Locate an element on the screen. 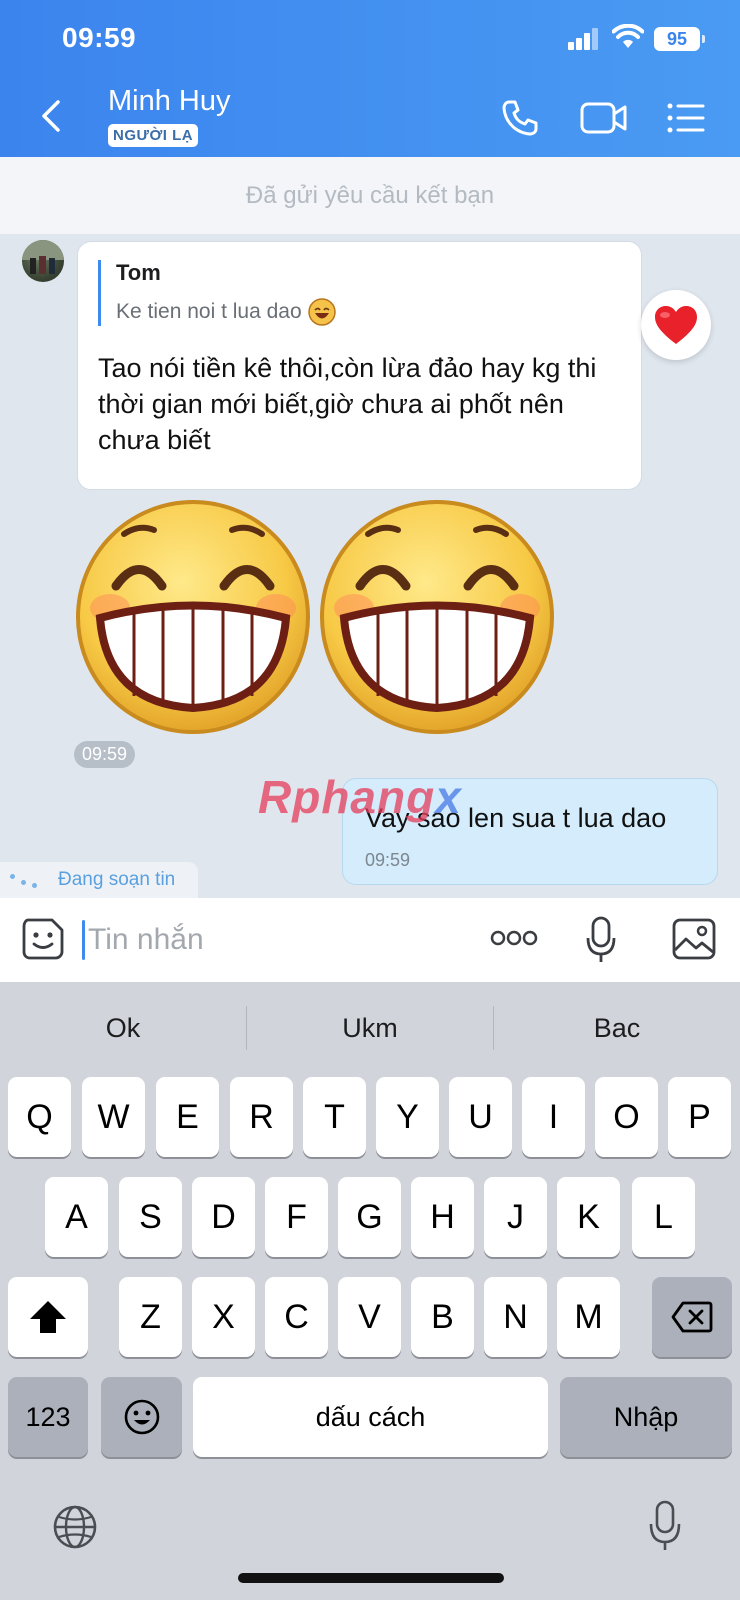 The image size is (740, 1600). key-s: S is located at coordinates (150, 1217).